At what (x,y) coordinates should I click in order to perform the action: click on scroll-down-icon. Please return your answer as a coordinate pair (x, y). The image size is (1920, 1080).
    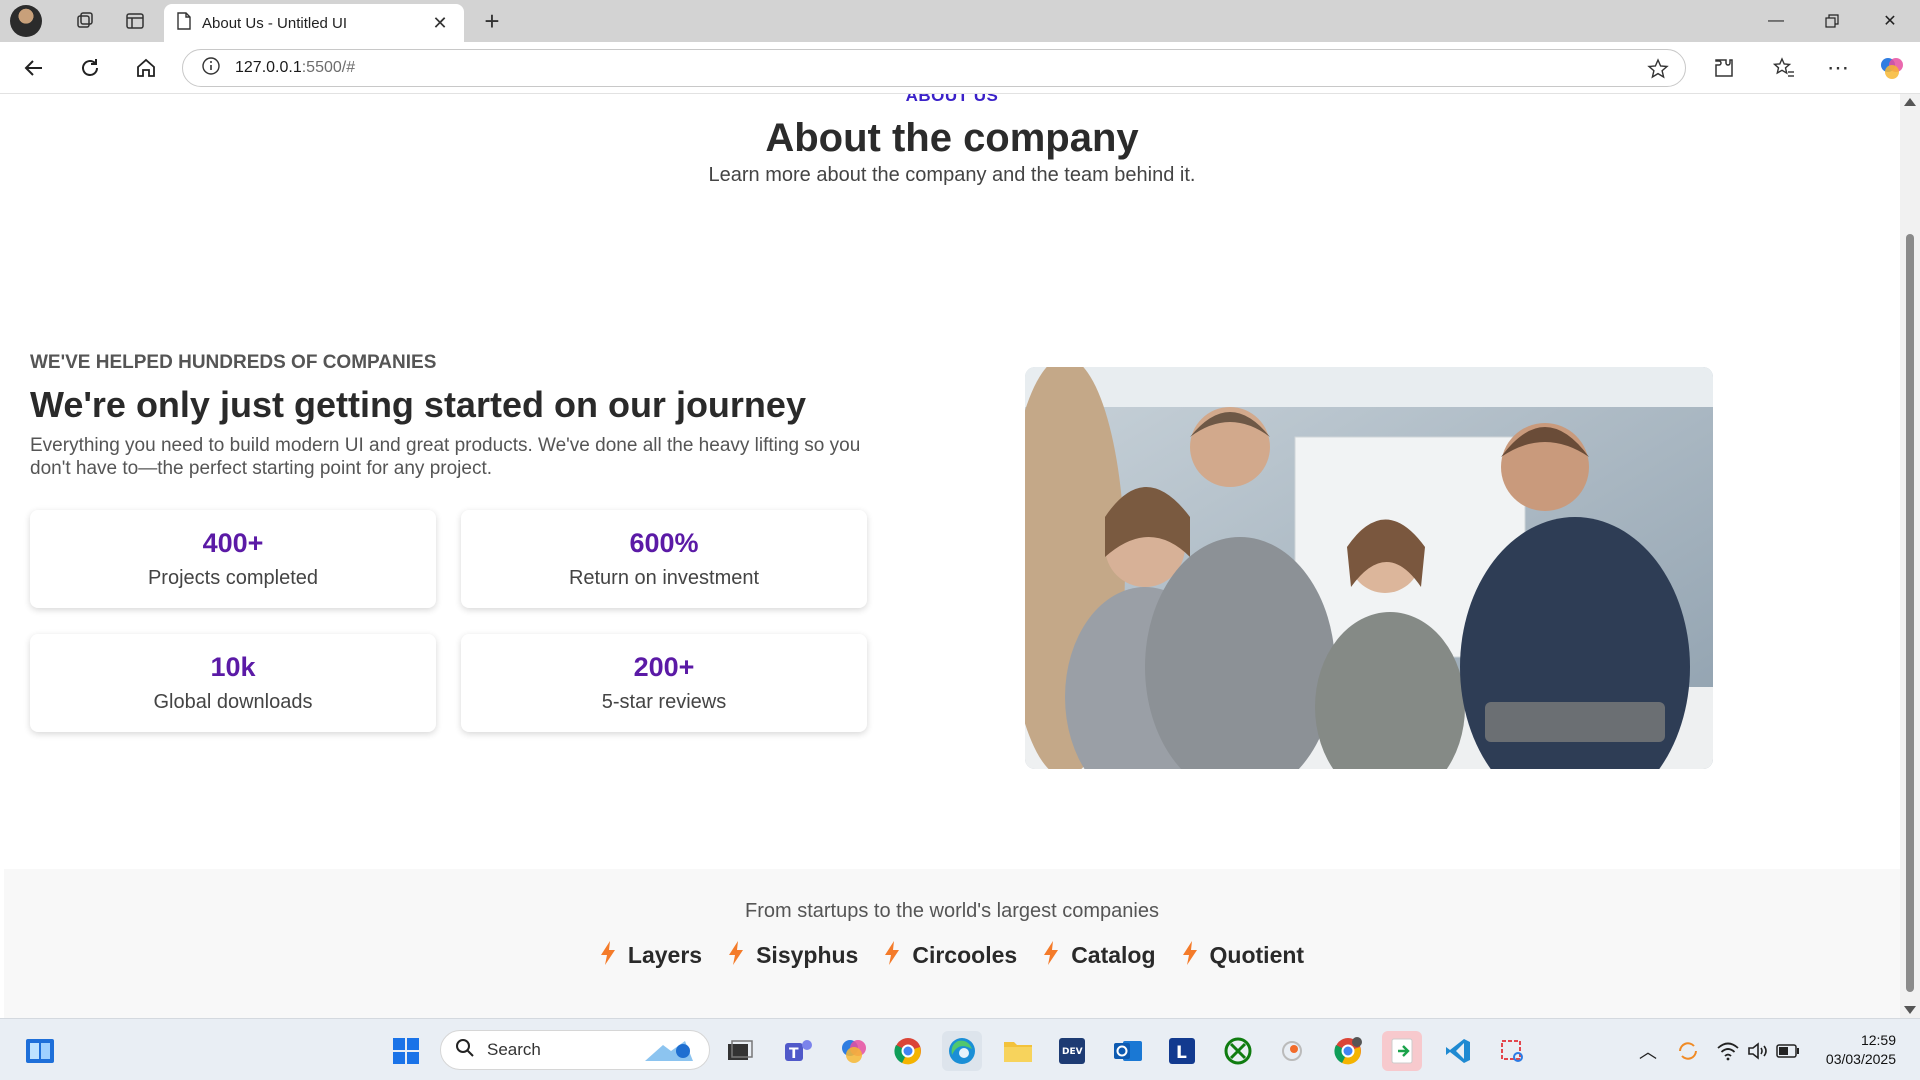
    Looking at the image, I should click on (1910, 1010).